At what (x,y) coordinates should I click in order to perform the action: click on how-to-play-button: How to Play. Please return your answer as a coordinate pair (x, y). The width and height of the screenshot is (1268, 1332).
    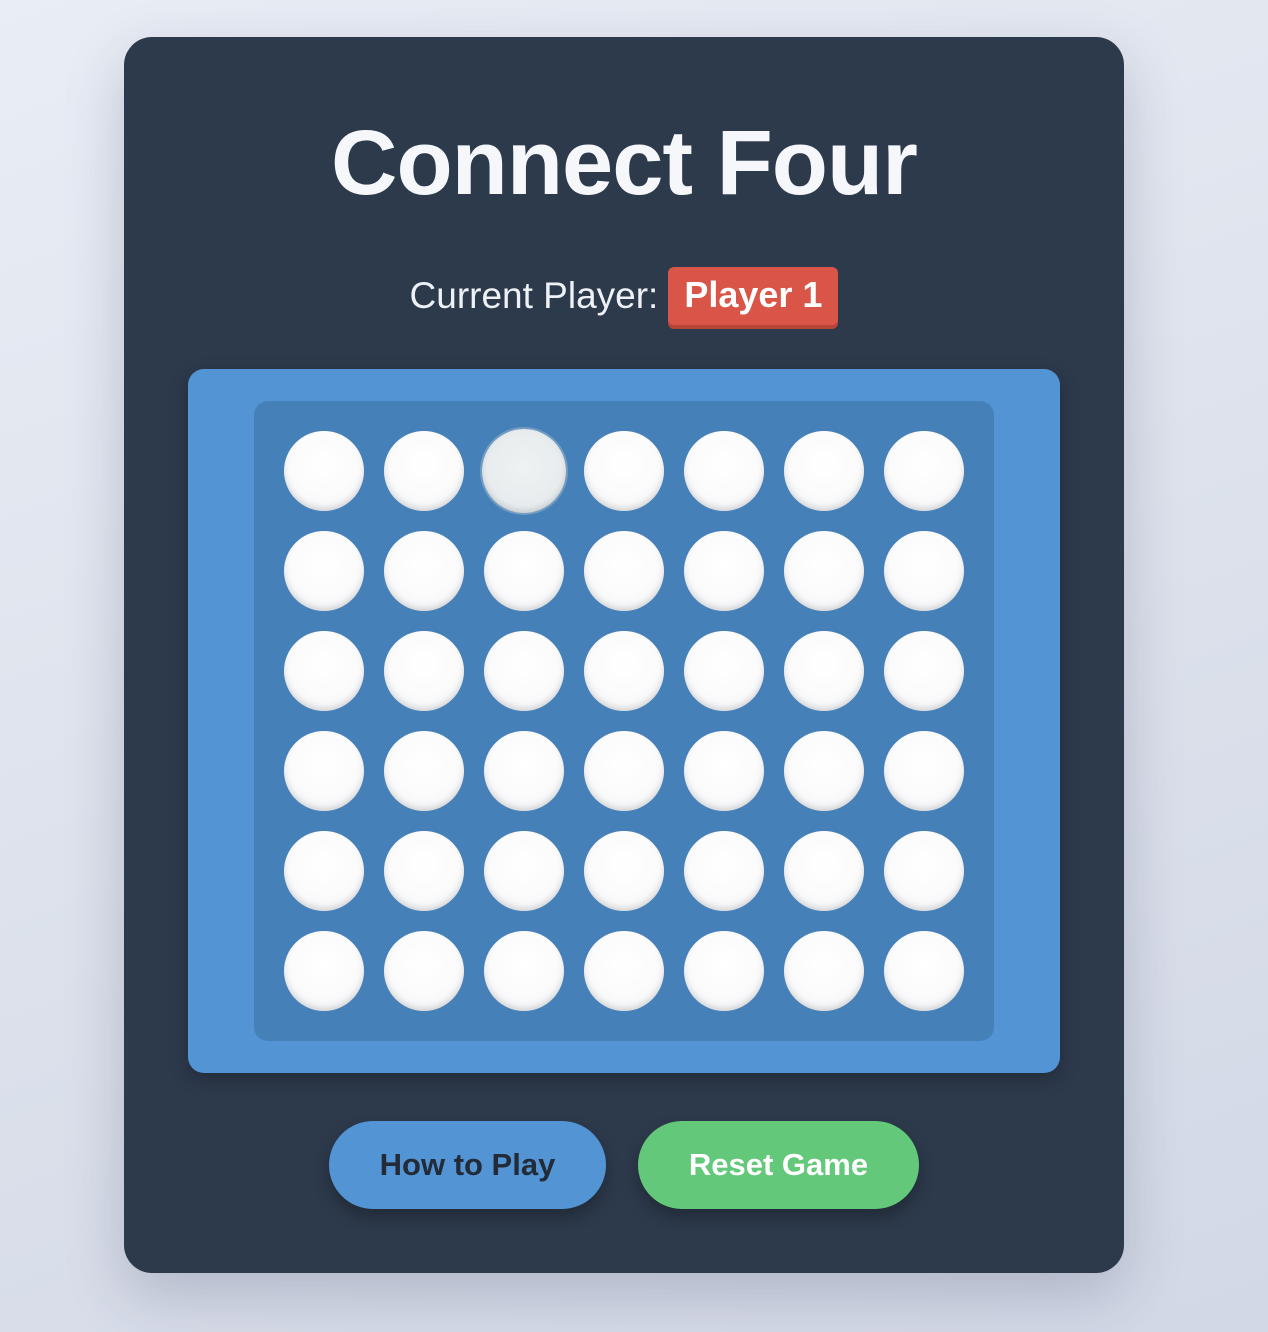
    Looking at the image, I should click on (467, 1165).